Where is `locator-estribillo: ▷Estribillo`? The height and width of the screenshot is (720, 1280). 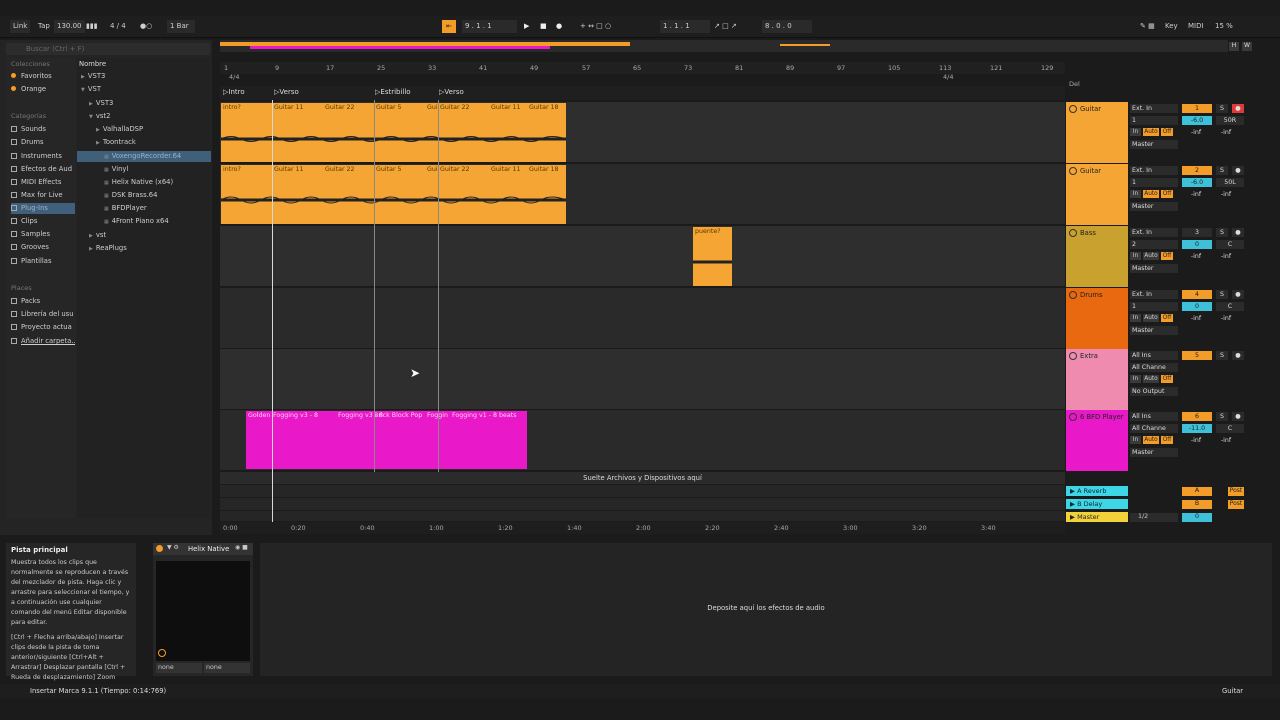 locator-estribillo: ▷Estribillo is located at coordinates (393, 92).